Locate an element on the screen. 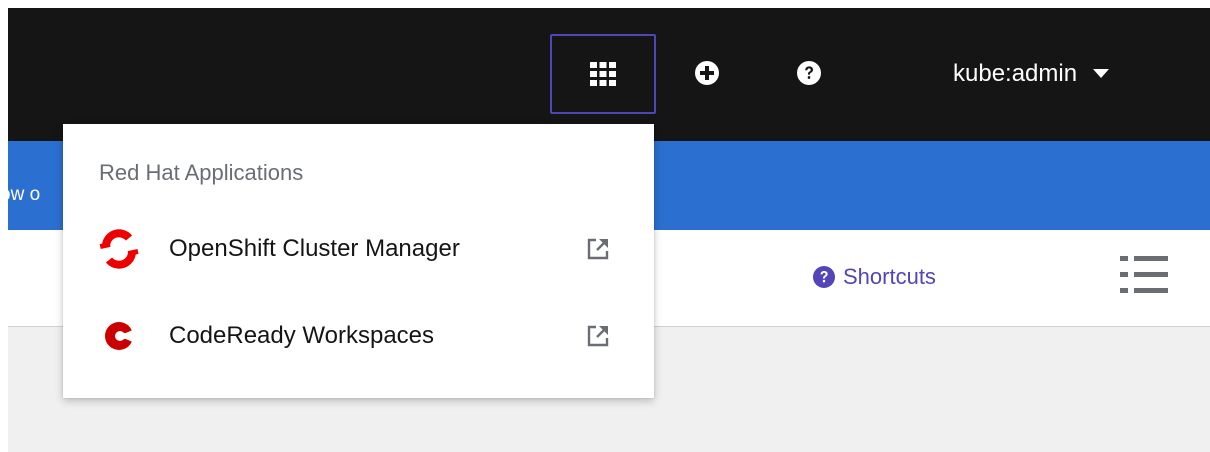 This screenshot has width=1210, height=452. shortcuts-label: Shortcuts is located at coordinates (889, 276).